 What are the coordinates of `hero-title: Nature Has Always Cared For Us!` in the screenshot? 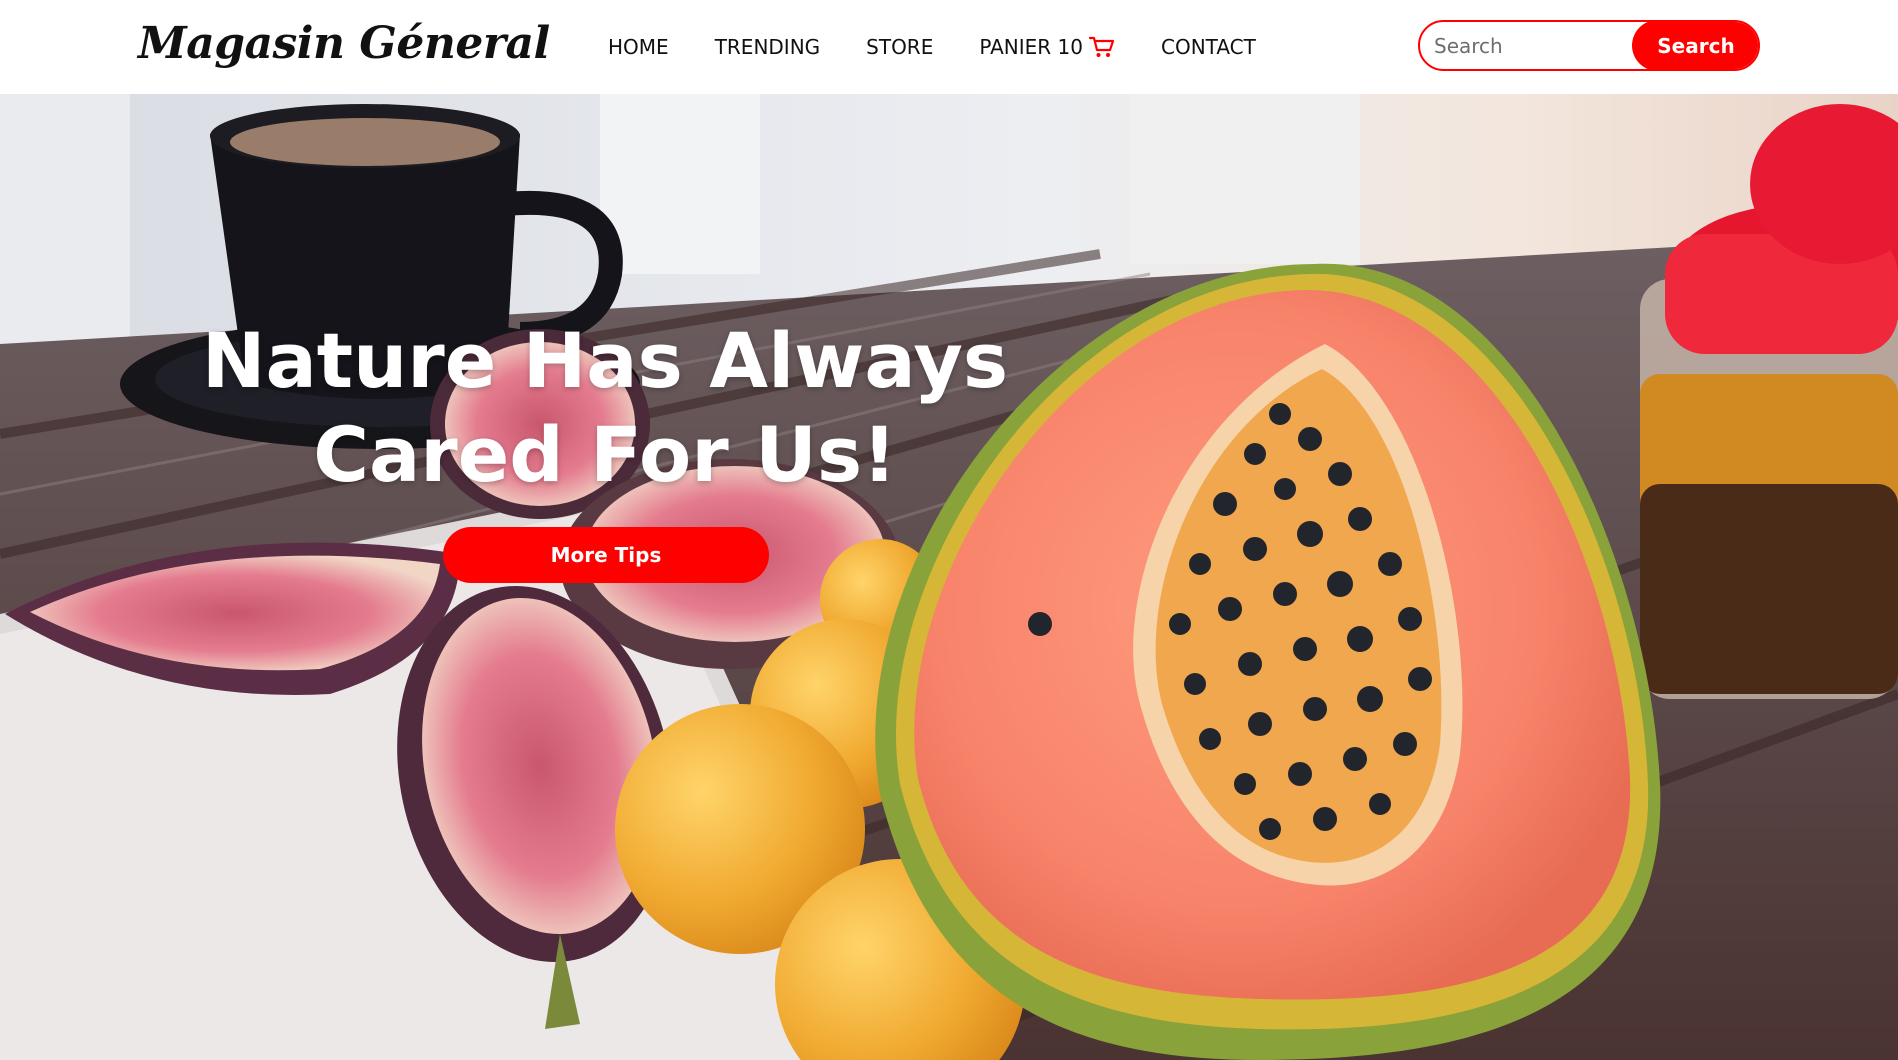 It's located at (605, 408).